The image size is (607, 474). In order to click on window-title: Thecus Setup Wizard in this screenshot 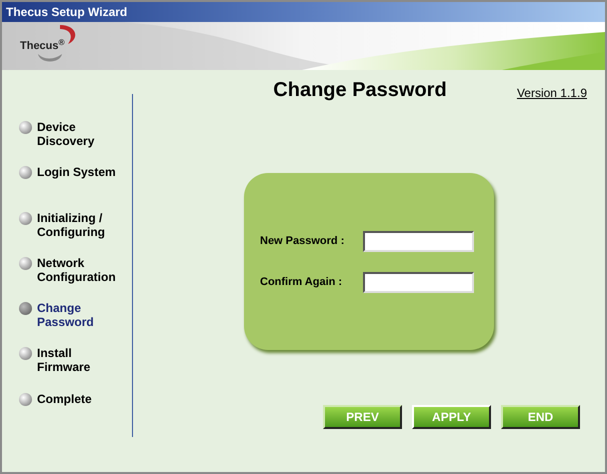, I will do `click(67, 12)`.